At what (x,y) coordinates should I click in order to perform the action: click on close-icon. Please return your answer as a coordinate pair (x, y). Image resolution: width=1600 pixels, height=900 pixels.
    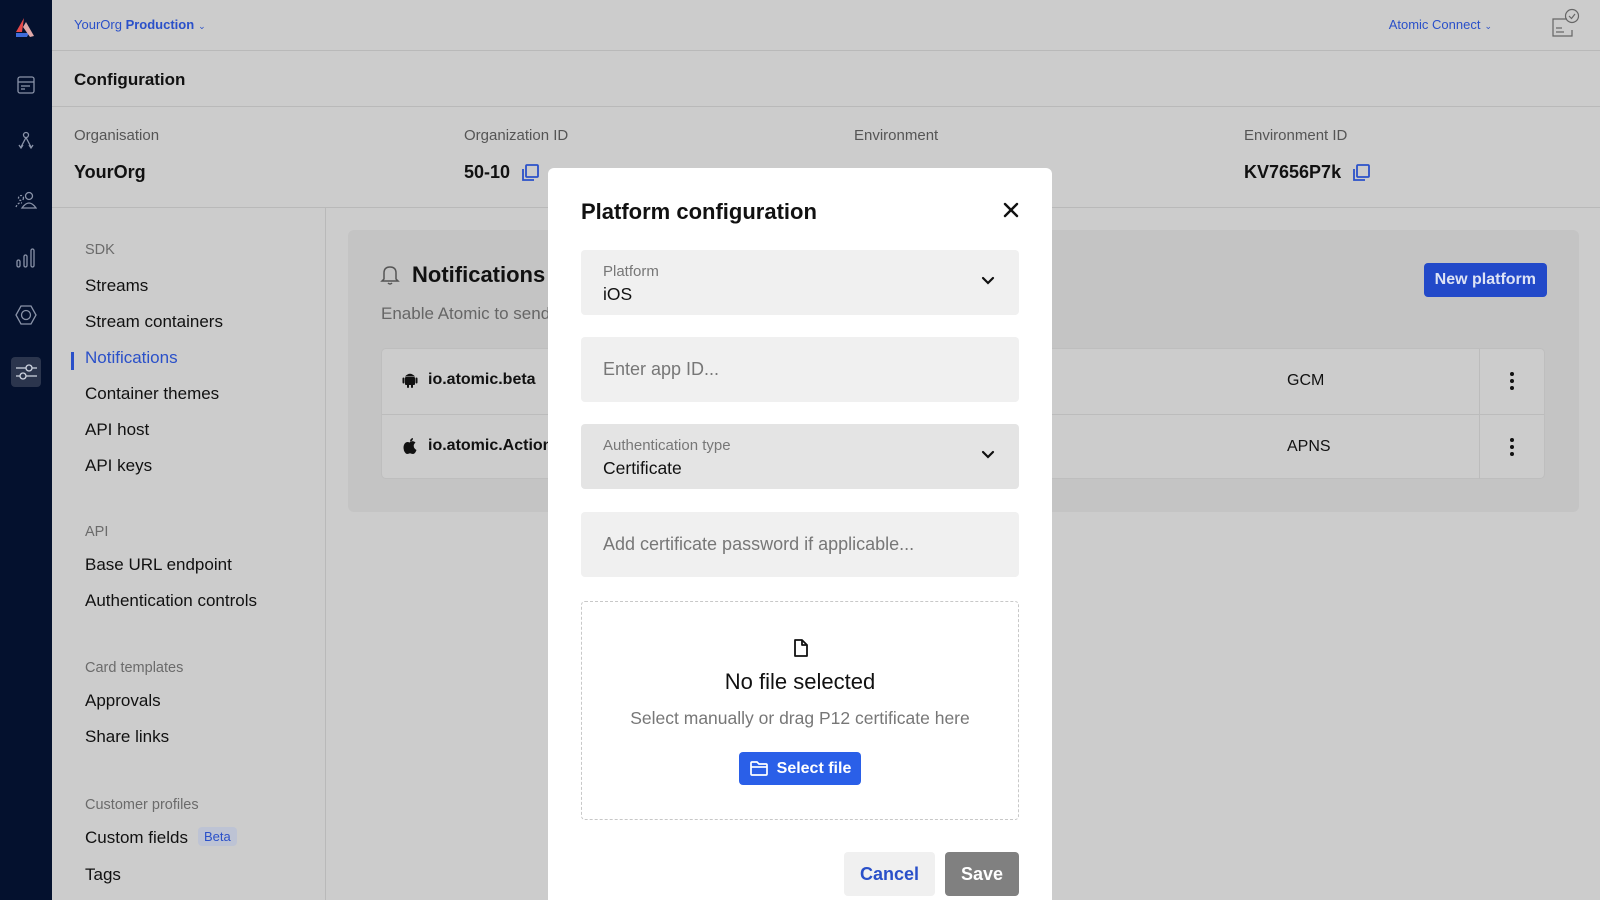
    Looking at the image, I should click on (1011, 210).